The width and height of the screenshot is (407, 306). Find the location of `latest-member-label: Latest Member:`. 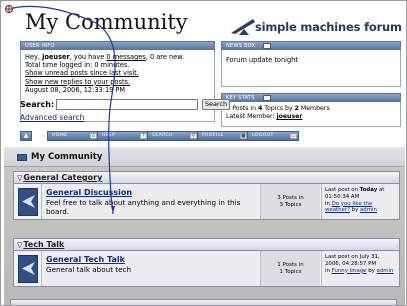

latest-member-label: Latest Member: is located at coordinates (251, 116).